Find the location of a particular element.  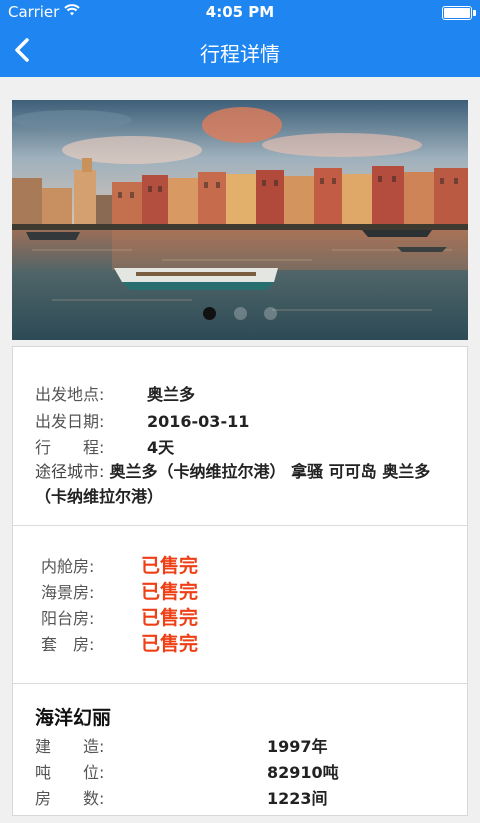

cabin-row: 套 房: 已售完 is located at coordinates (119, 642).